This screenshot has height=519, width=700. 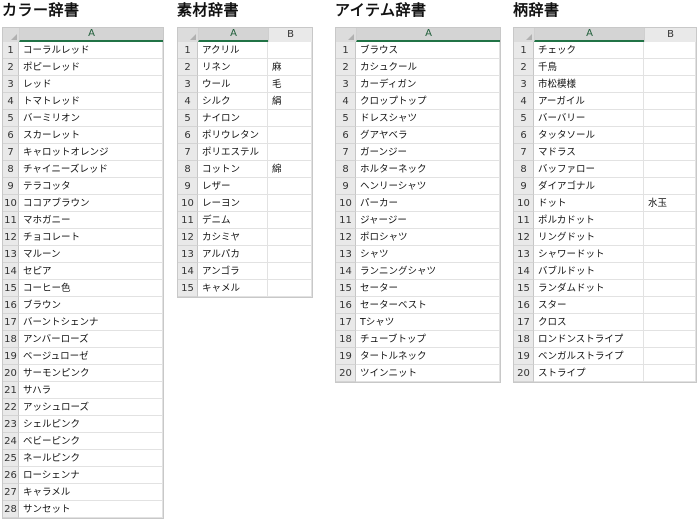 I want to click on cell-a: ガーンジー, so click(x=428, y=152).